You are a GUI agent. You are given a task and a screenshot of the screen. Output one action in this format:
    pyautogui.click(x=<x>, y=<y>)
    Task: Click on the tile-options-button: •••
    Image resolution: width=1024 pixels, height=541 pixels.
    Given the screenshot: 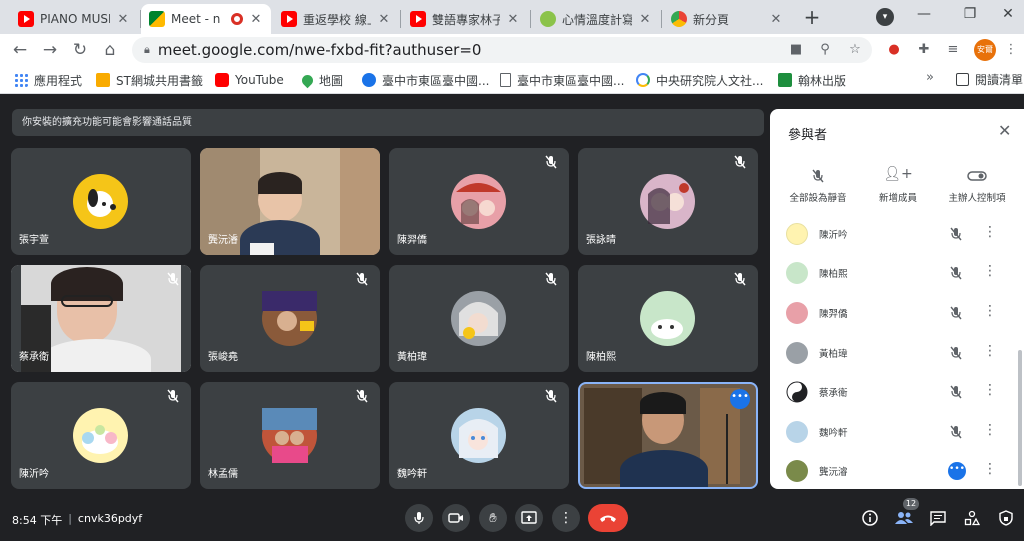 What is the action you would take?
    pyautogui.click(x=740, y=399)
    